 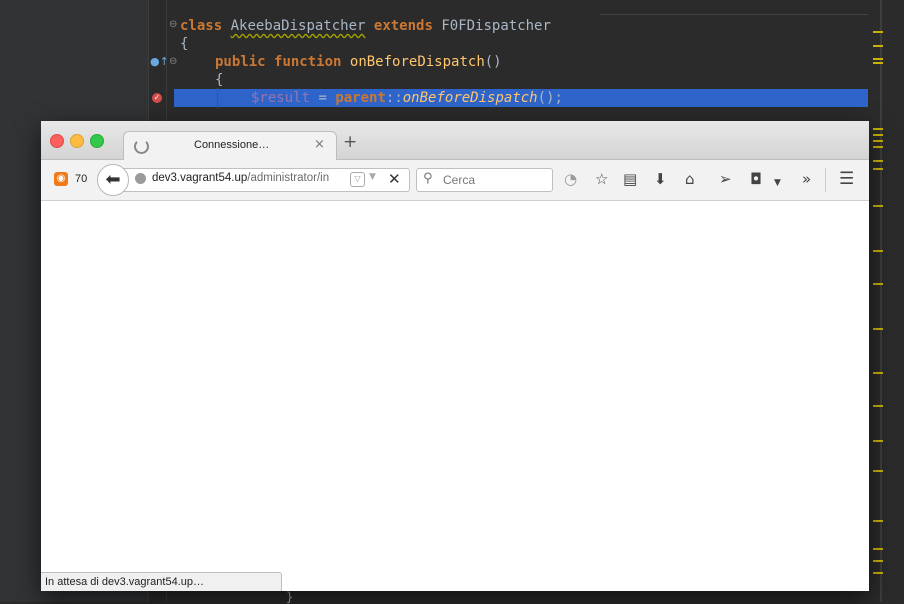 I want to click on reading-list-icon: ▤, so click(x=630, y=179).